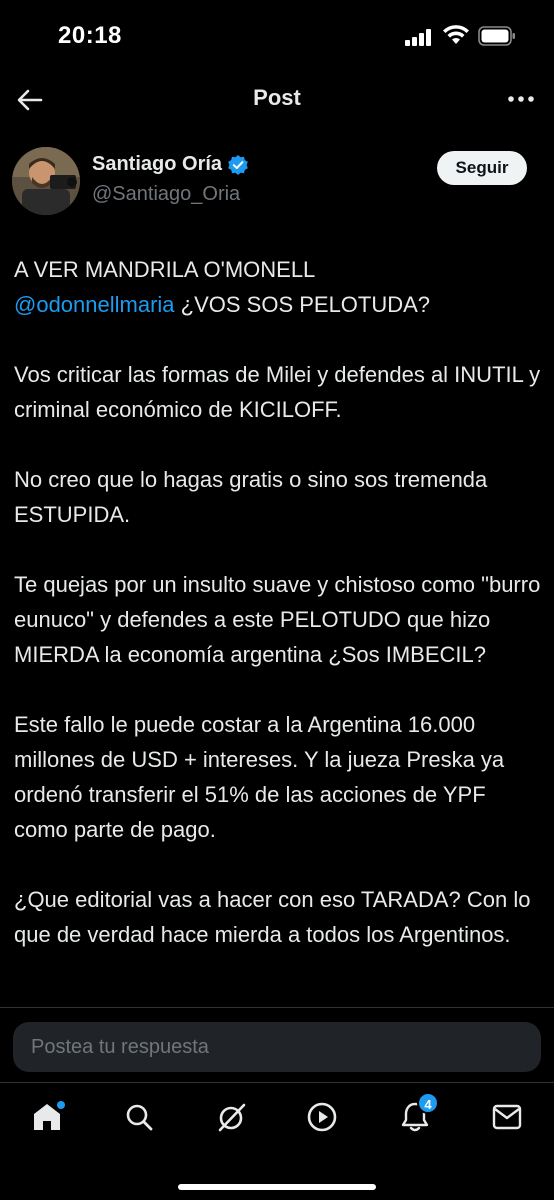 This screenshot has width=554, height=1200. Describe the element at coordinates (456, 34) in the screenshot. I see `wifi-icon` at that location.